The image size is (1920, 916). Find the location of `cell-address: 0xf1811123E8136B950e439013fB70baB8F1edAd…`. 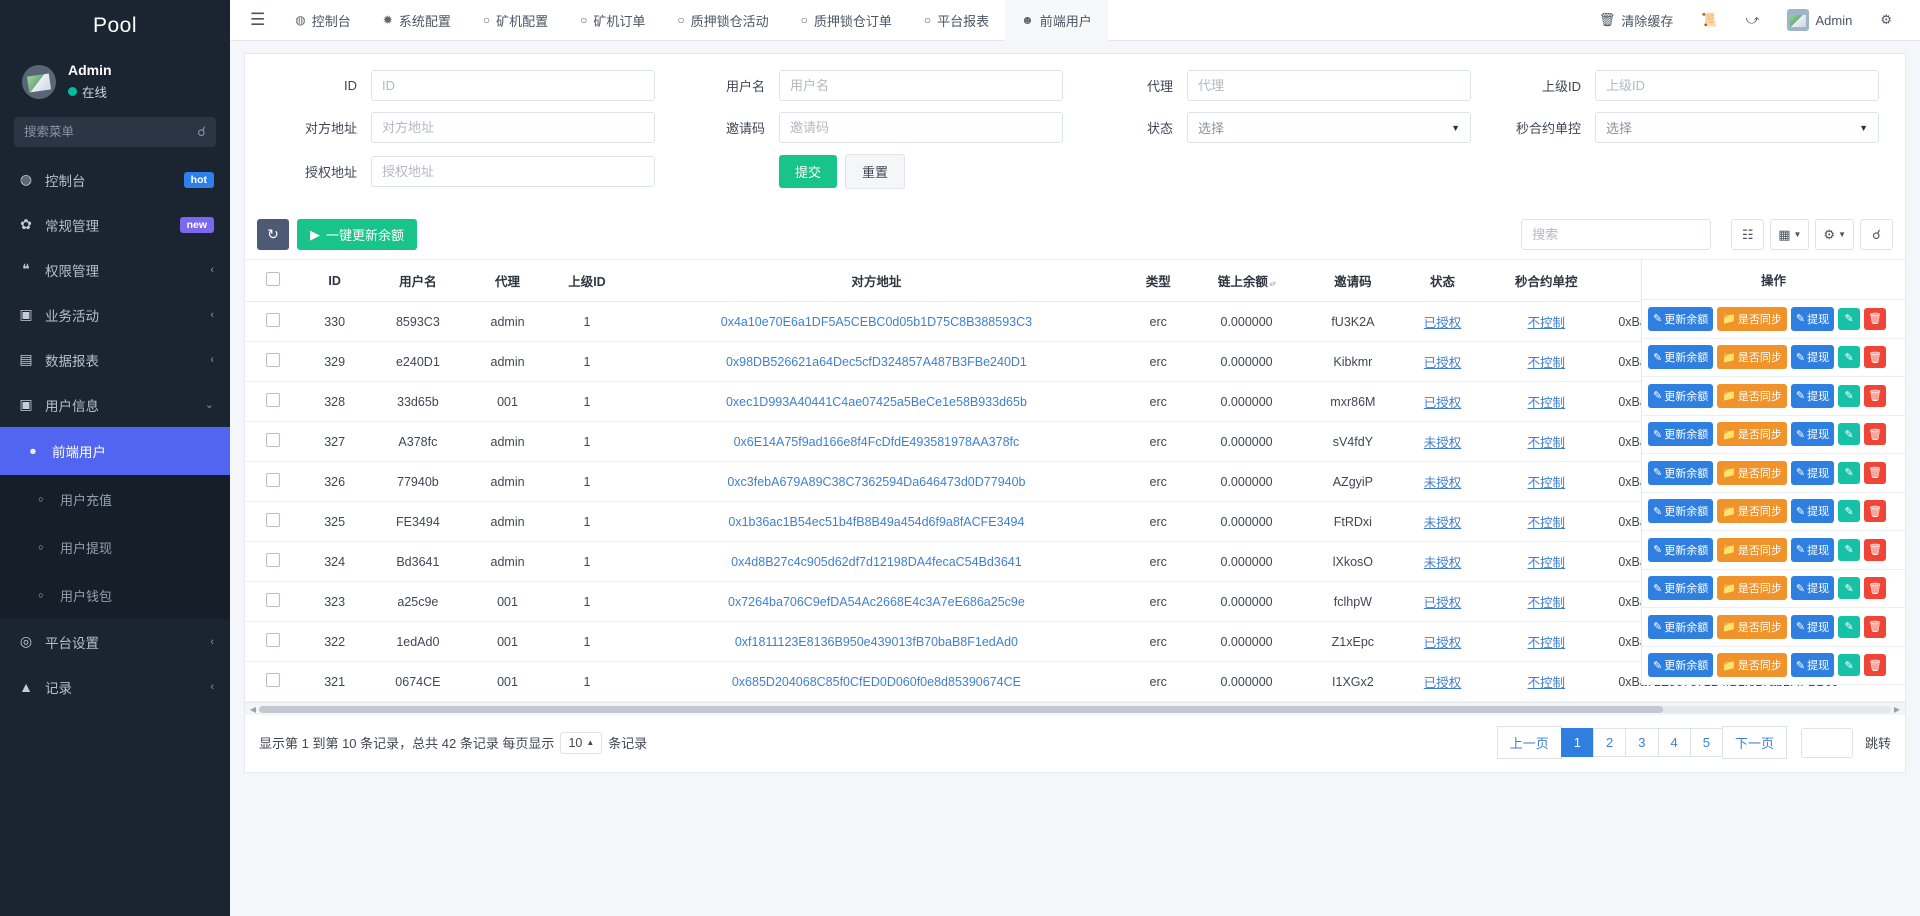

cell-address: 0xf1811123E8136B950e439013fB70baB8F1edAd… is located at coordinates (876, 641).